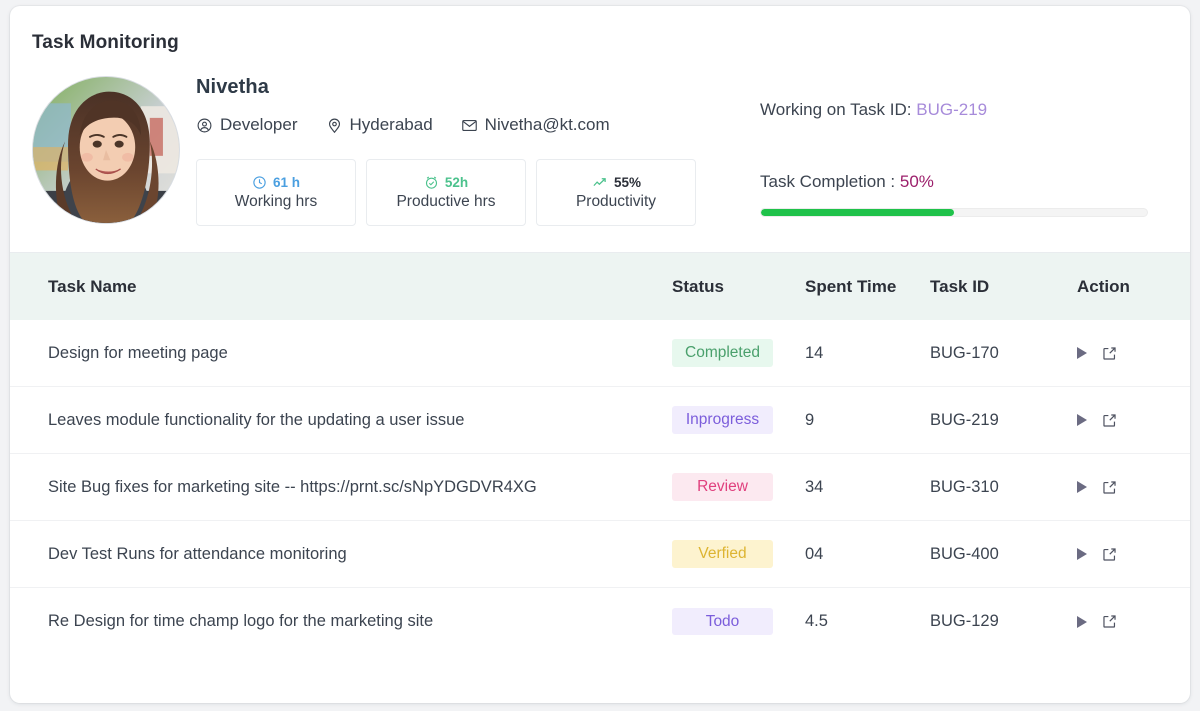 This screenshot has height=711, width=1200. What do you see at coordinates (964, 352) in the screenshot?
I see `cell-task-id: BUG-170` at bounding box center [964, 352].